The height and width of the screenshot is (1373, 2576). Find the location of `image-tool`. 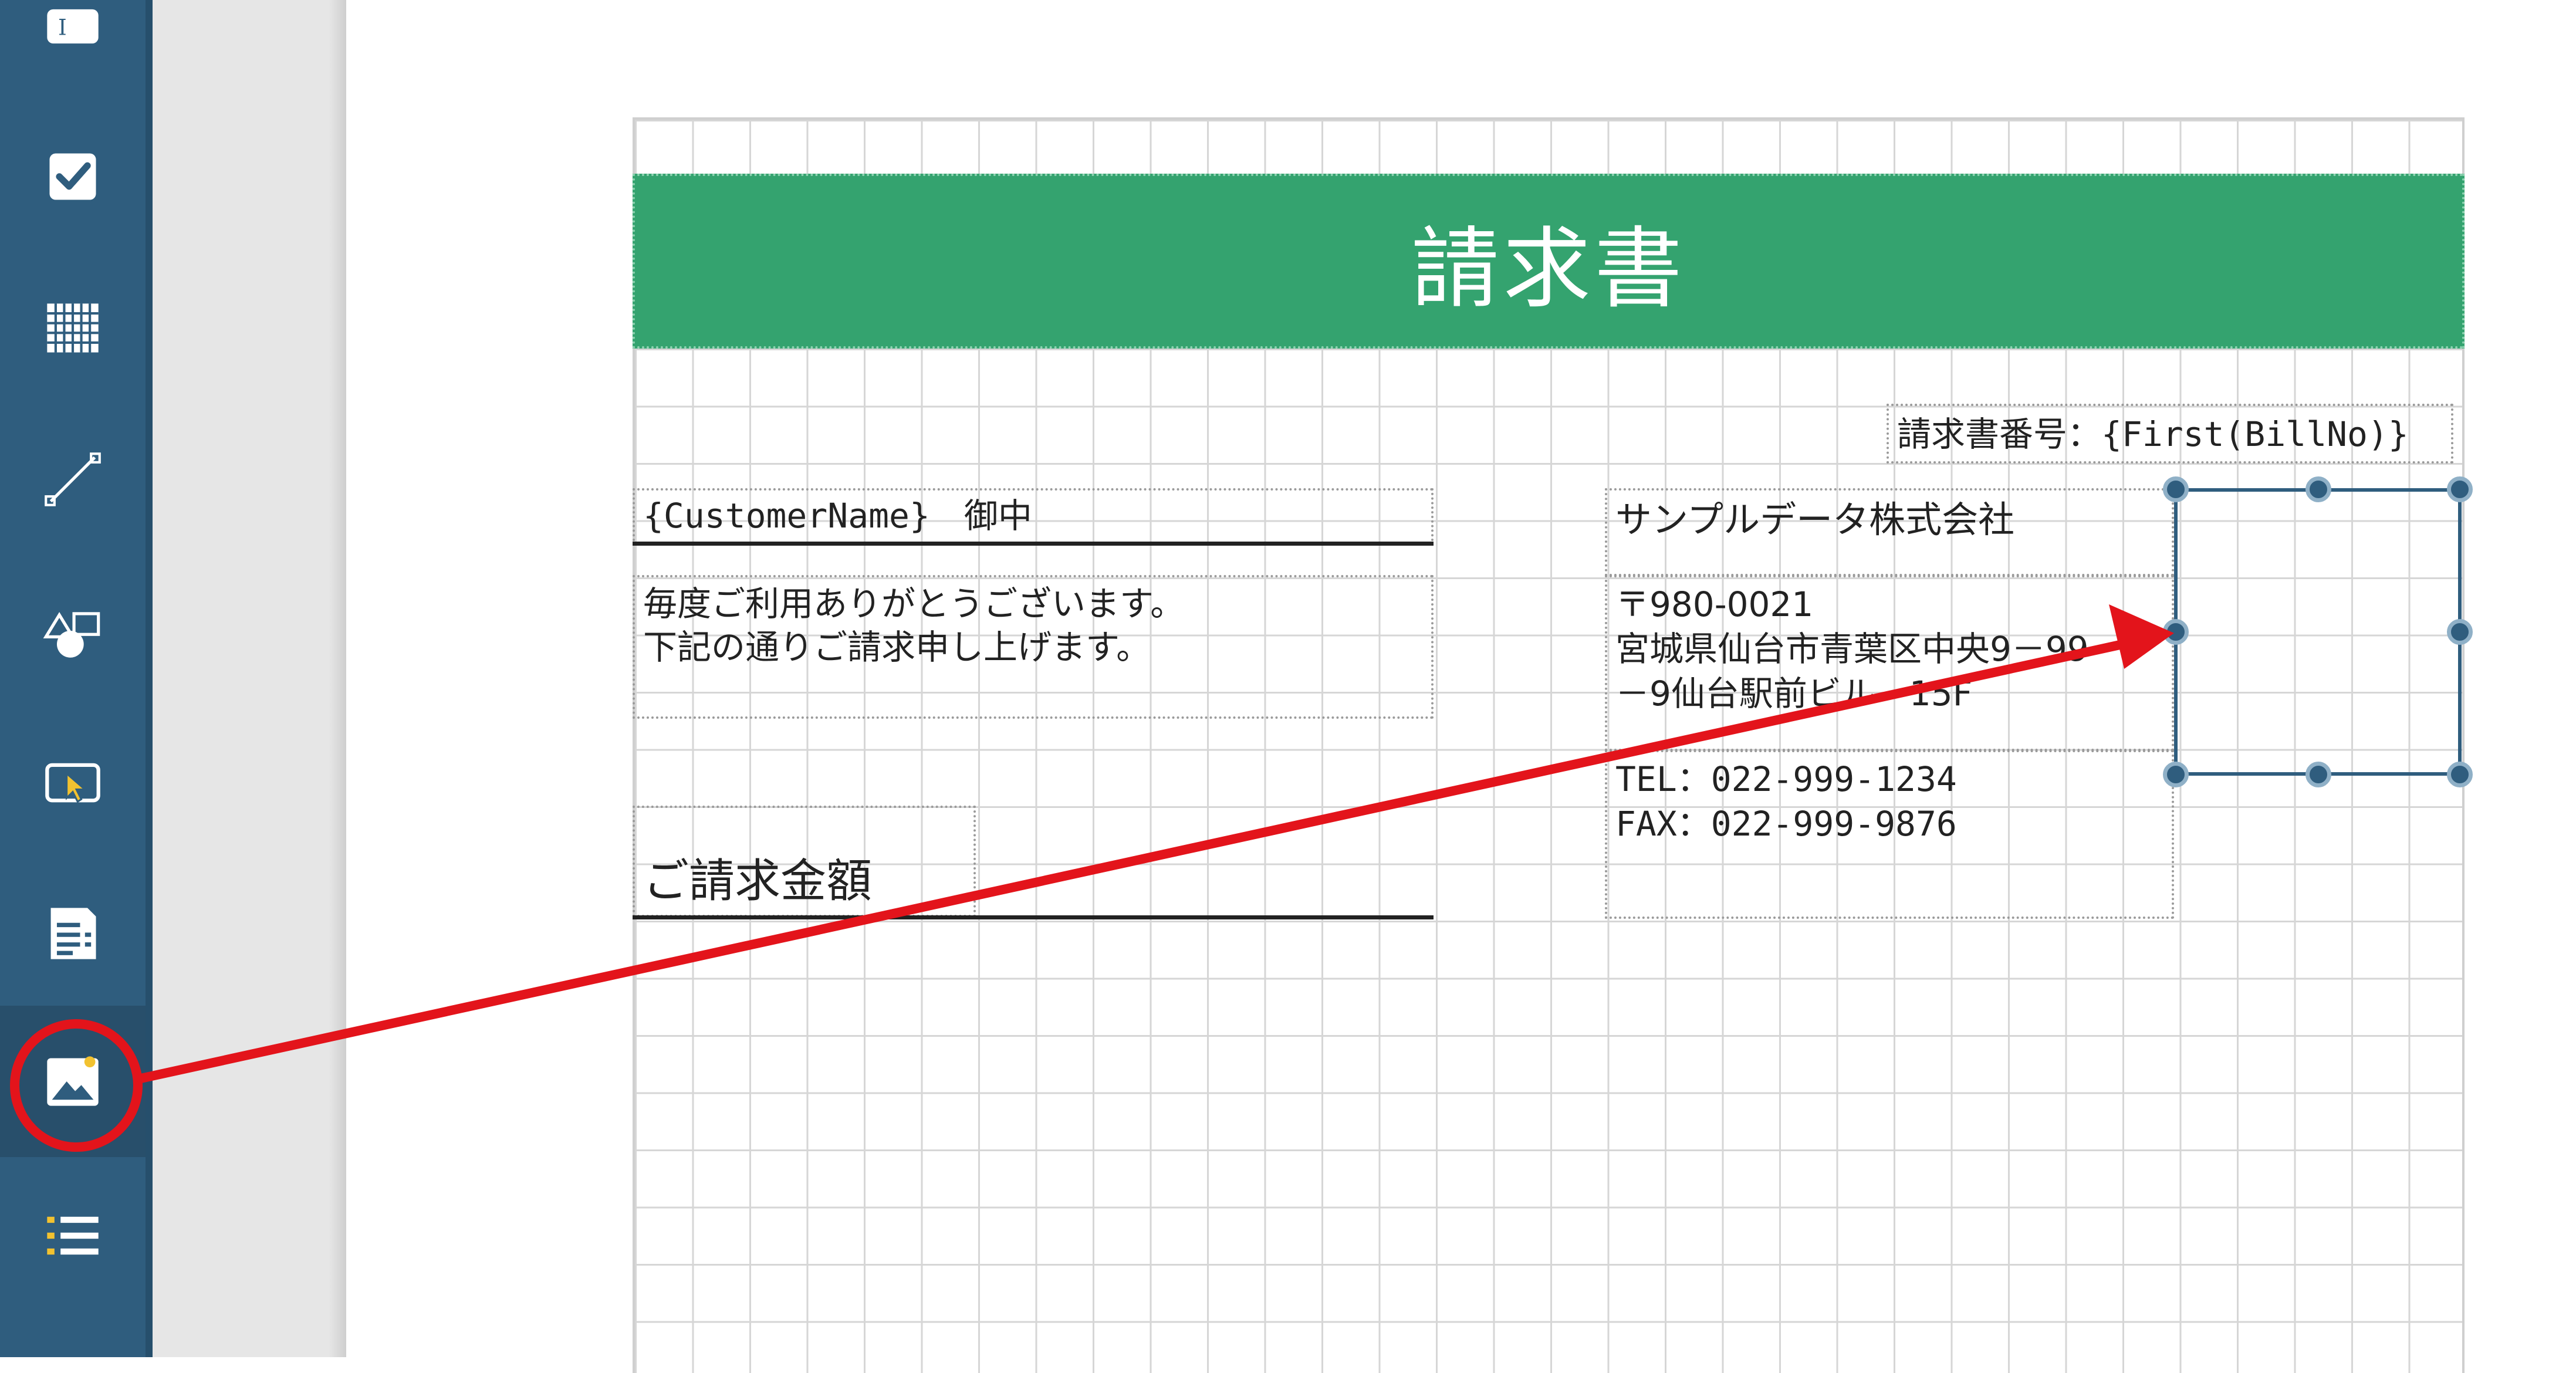

image-tool is located at coordinates (73, 1082).